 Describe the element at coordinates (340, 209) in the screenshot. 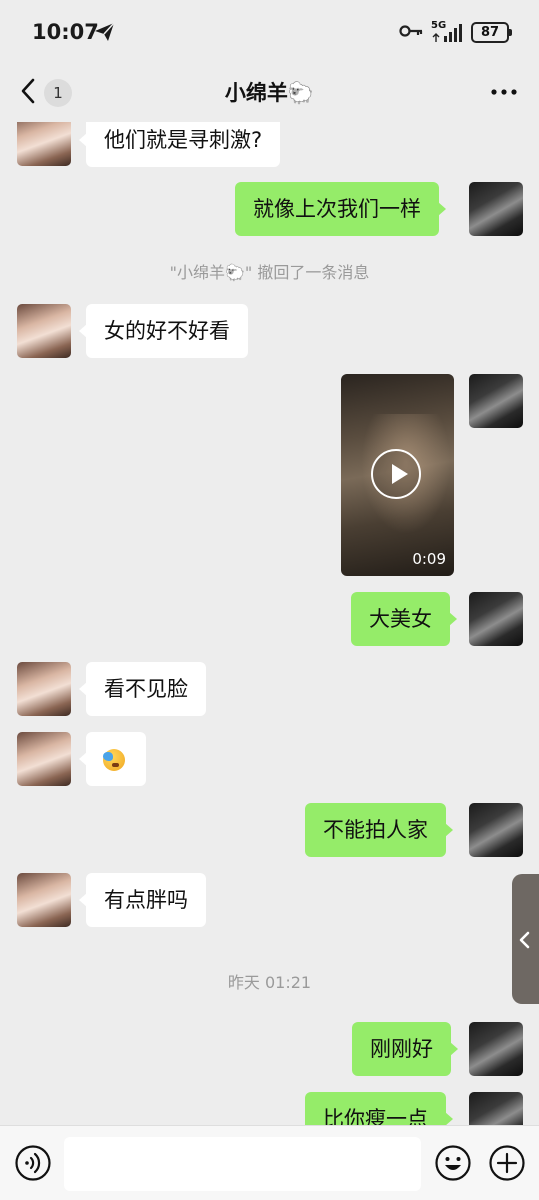

I see `message-bubble-outgoing: 就像上次我们一样` at that location.